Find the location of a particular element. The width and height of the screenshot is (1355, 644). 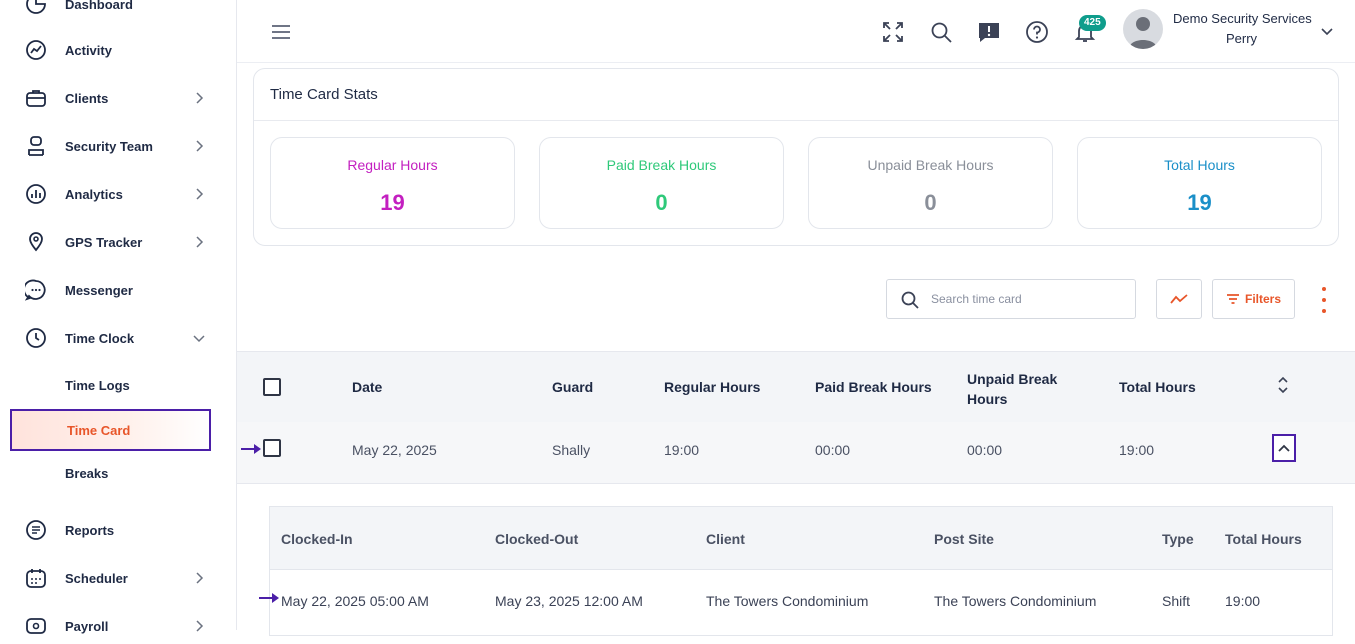

column-header-unpaid-break-hours: Unpaid Break Hours is located at coordinates (1012, 389).